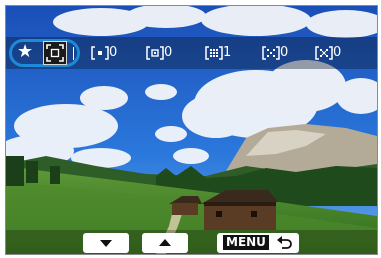 The width and height of the screenshot is (381, 258). Describe the element at coordinates (214, 53) in the screenshot. I see `af-zone-icon` at that location.